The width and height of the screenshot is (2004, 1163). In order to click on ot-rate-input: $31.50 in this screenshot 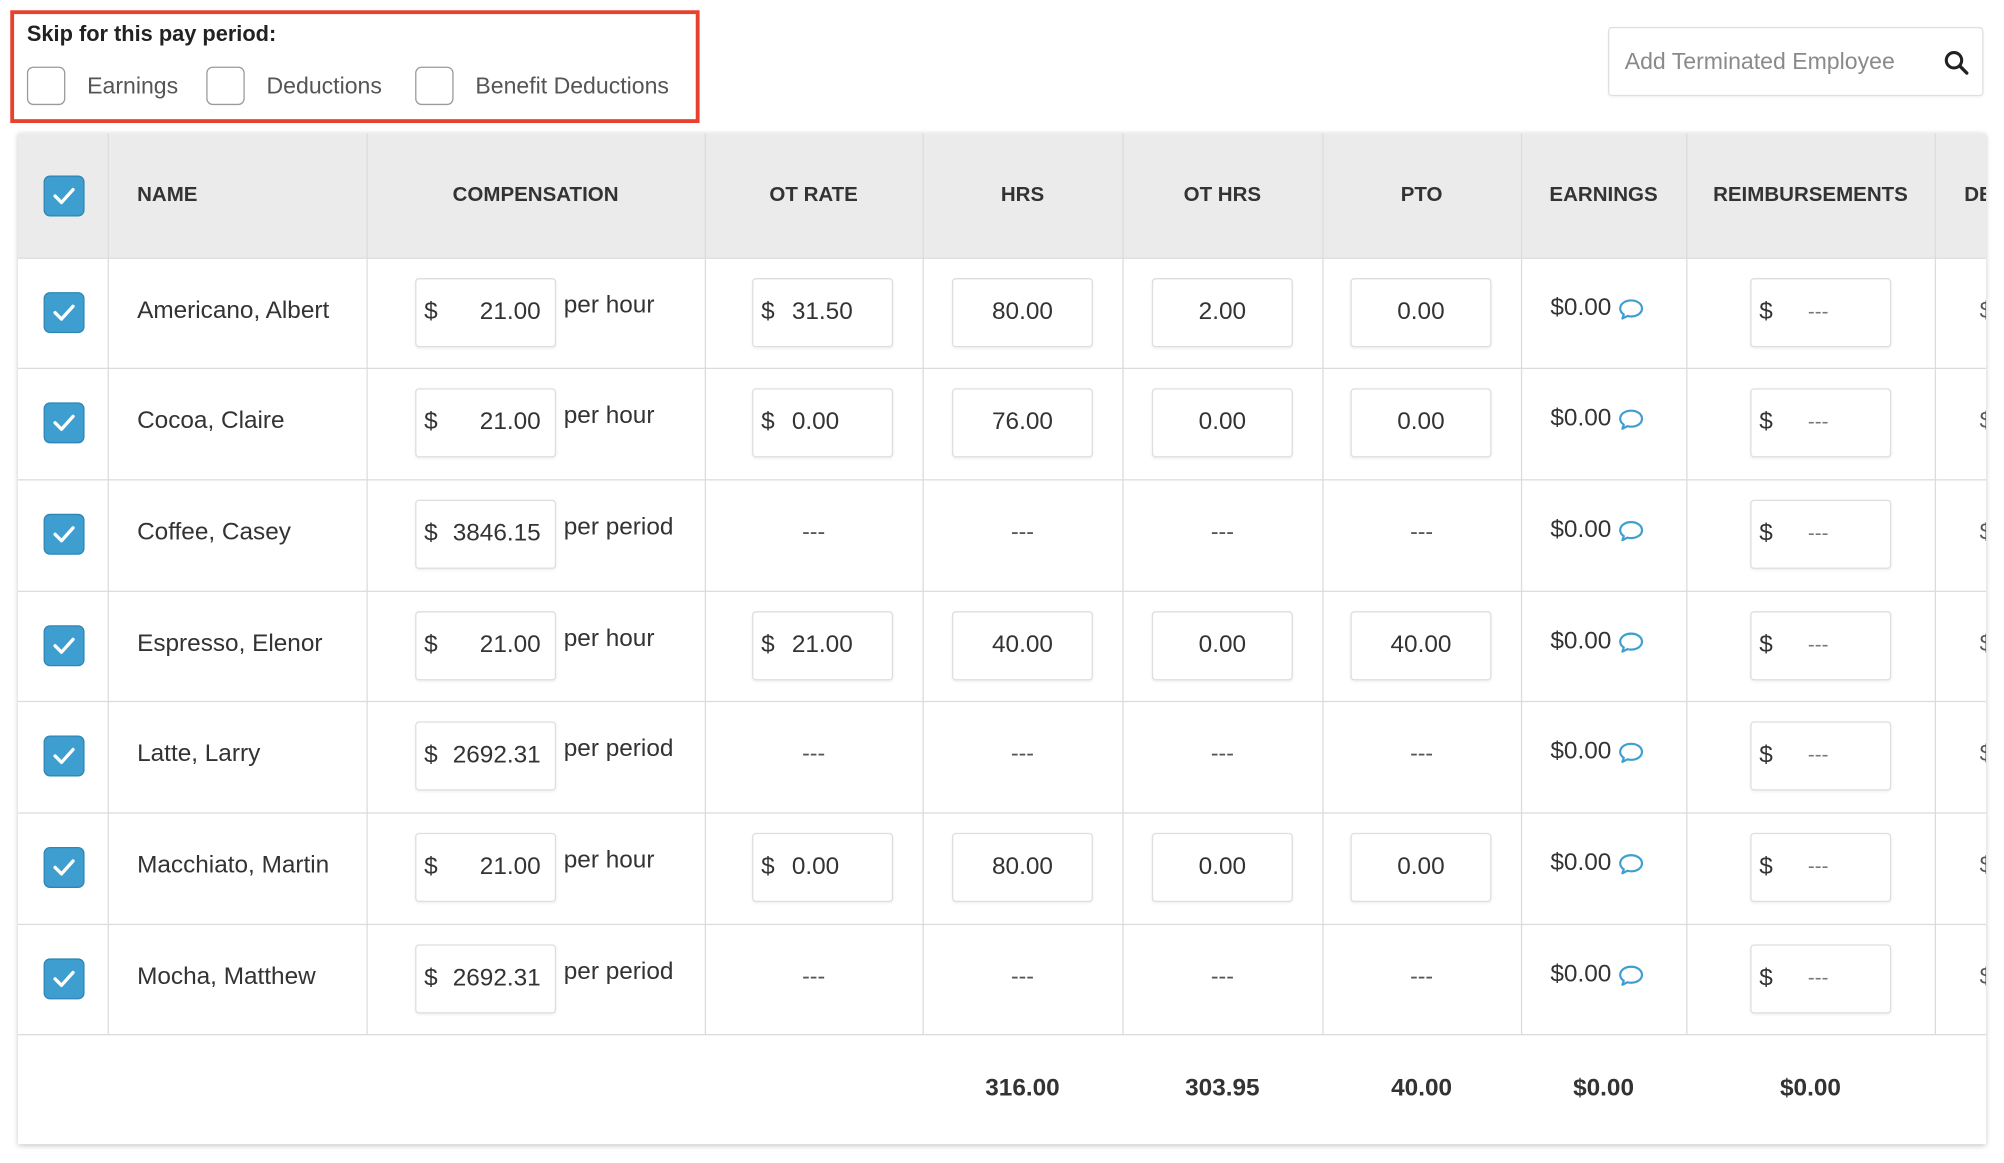, I will do `click(823, 313)`.